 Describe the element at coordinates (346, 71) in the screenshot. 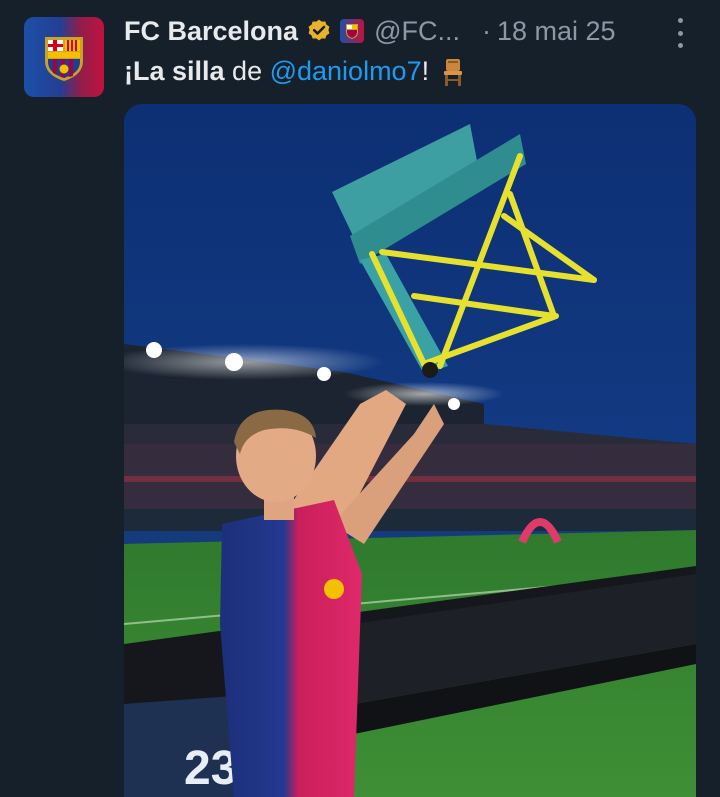

I see `mention-link: @daniolmo7` at that location.